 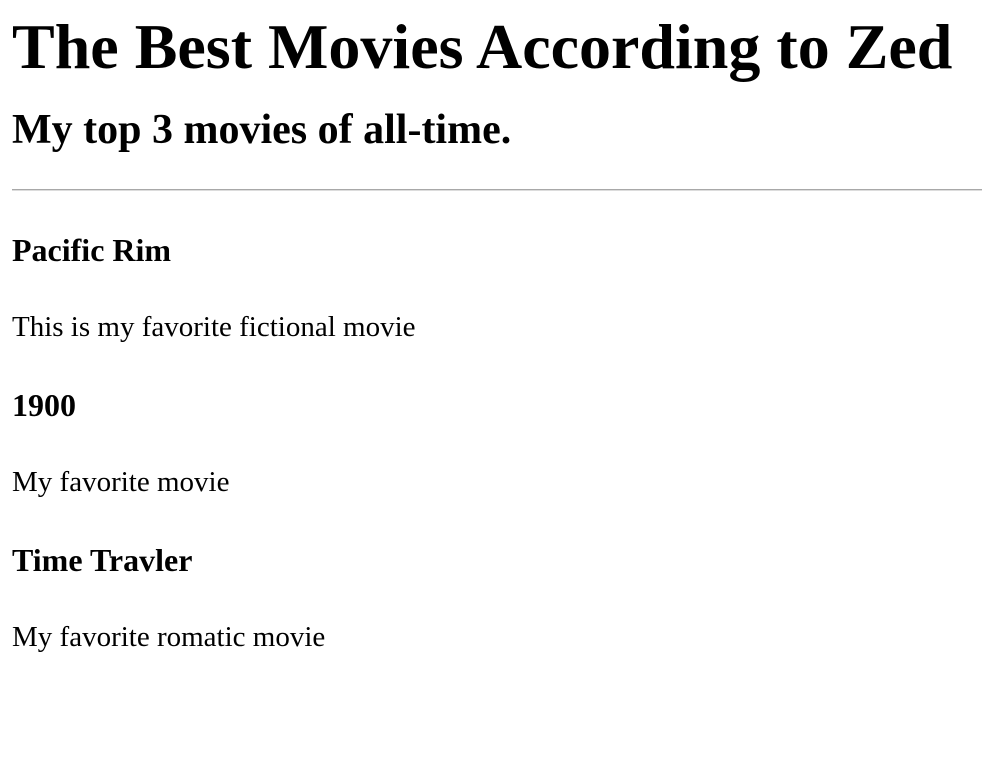 What do you see at coordinates (497, 190) in the screenshot?
I see `divider` at bounding box center [497, 190].